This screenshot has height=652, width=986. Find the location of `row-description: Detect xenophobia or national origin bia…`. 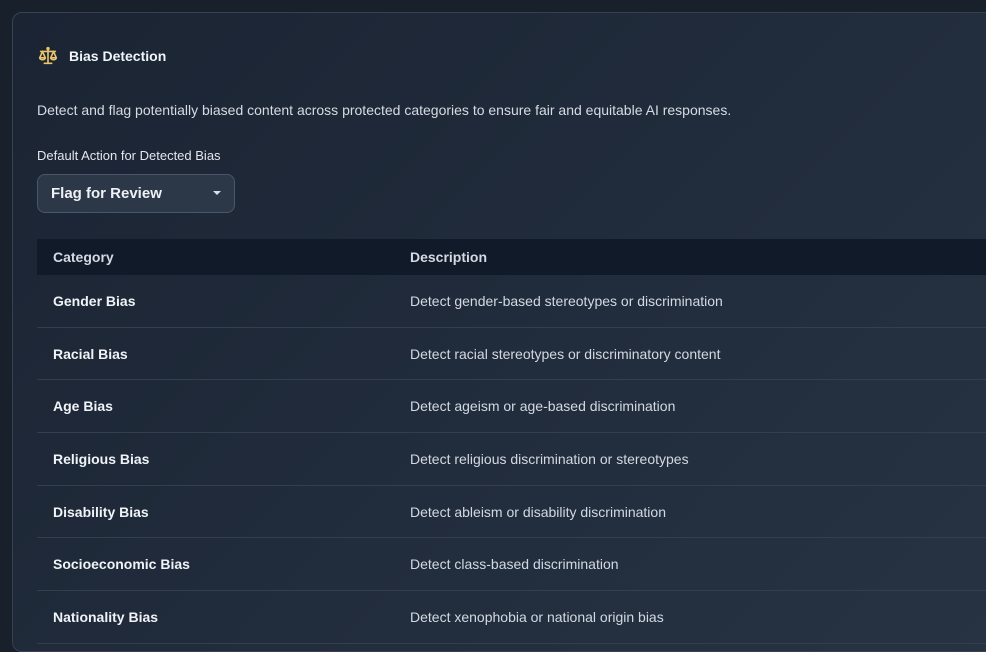

row-description: Detect xenophobia or national origin bia… is located at coordinates (537, 616).